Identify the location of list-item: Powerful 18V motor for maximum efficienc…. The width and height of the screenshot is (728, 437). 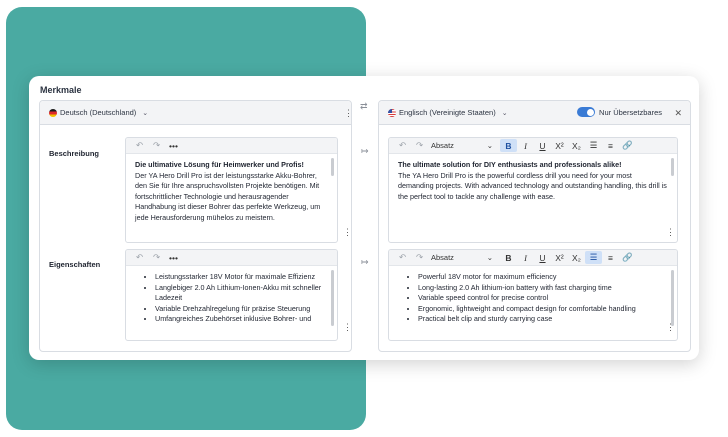
(543, 277).